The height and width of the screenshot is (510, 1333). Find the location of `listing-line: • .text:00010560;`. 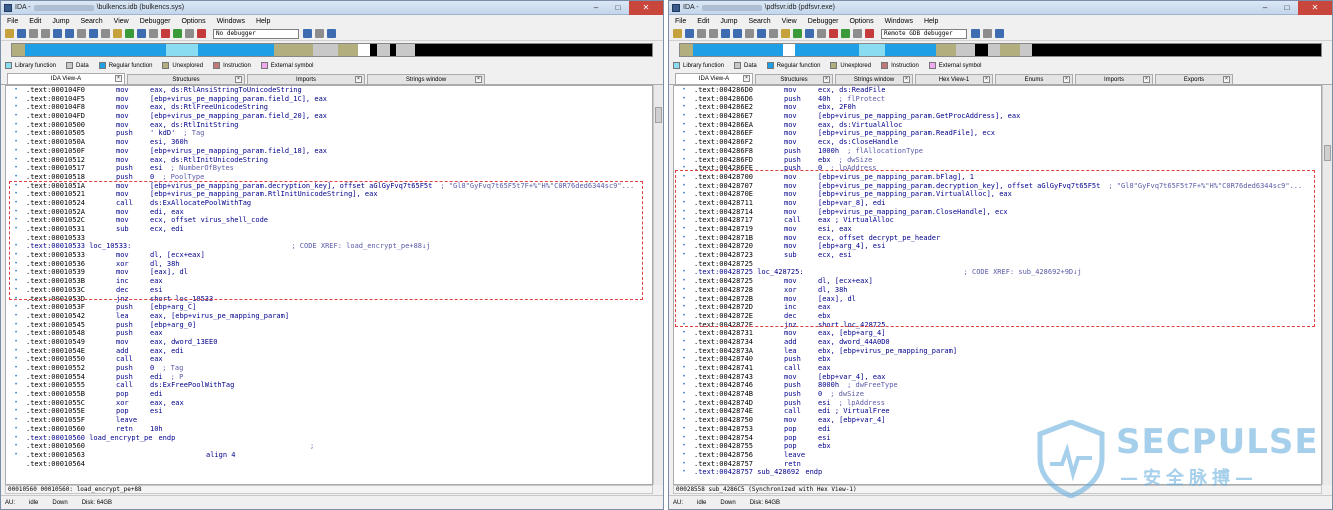

listing-line: • .text:00010560; is located at coordinates (329, 446).